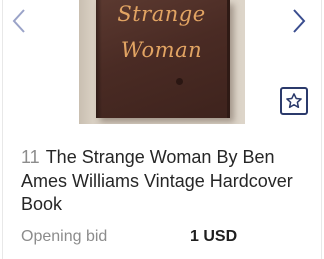 This screenshot has width=324, height=259. What do you see at coordinates (161, 50) in the screenshot?
I see `cover-text-line-2: Woman` at bounding box center [161, 50].